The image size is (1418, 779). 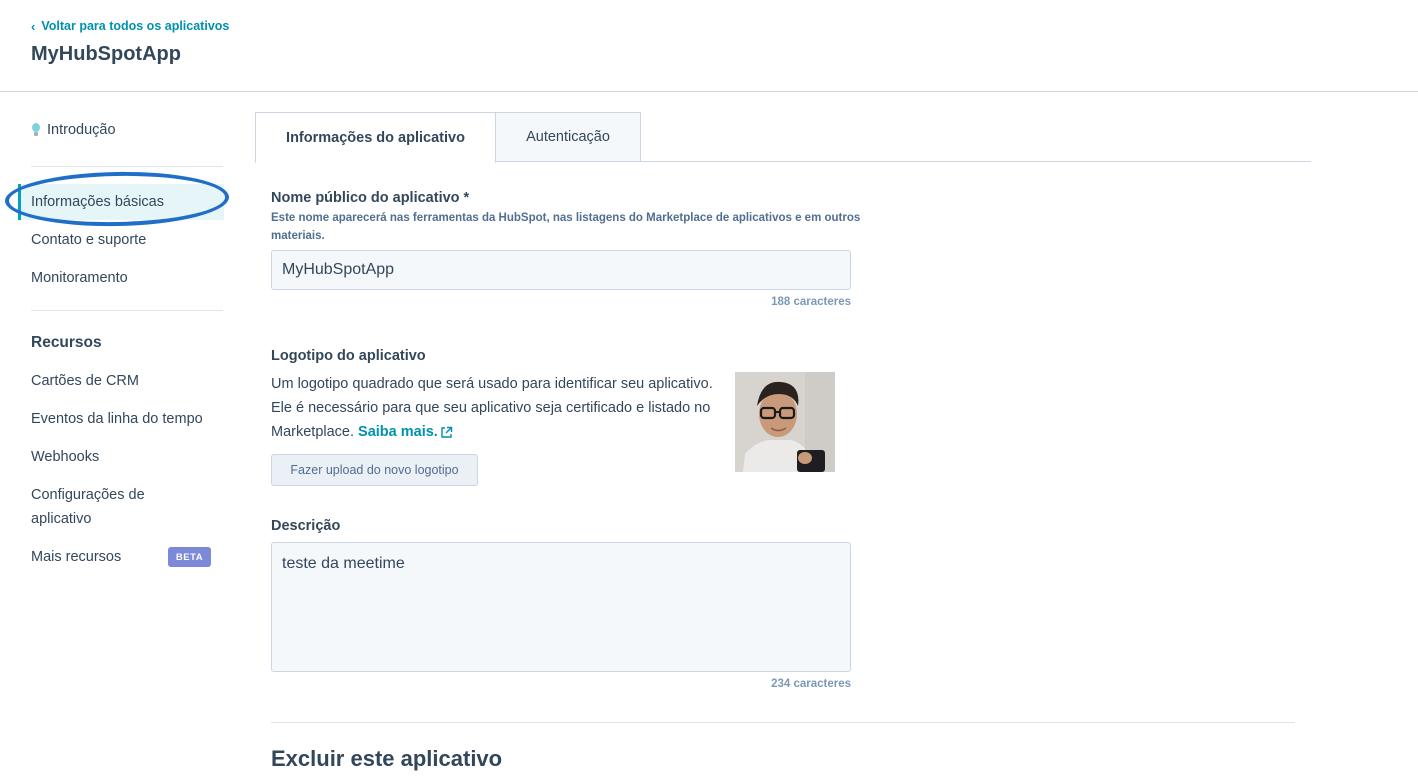 What do you see at coordinates (85, 381) in the screenshot?
I see `sidebar-item-crm-cards: Cartões de CRM` at bounding box center [85, 381].